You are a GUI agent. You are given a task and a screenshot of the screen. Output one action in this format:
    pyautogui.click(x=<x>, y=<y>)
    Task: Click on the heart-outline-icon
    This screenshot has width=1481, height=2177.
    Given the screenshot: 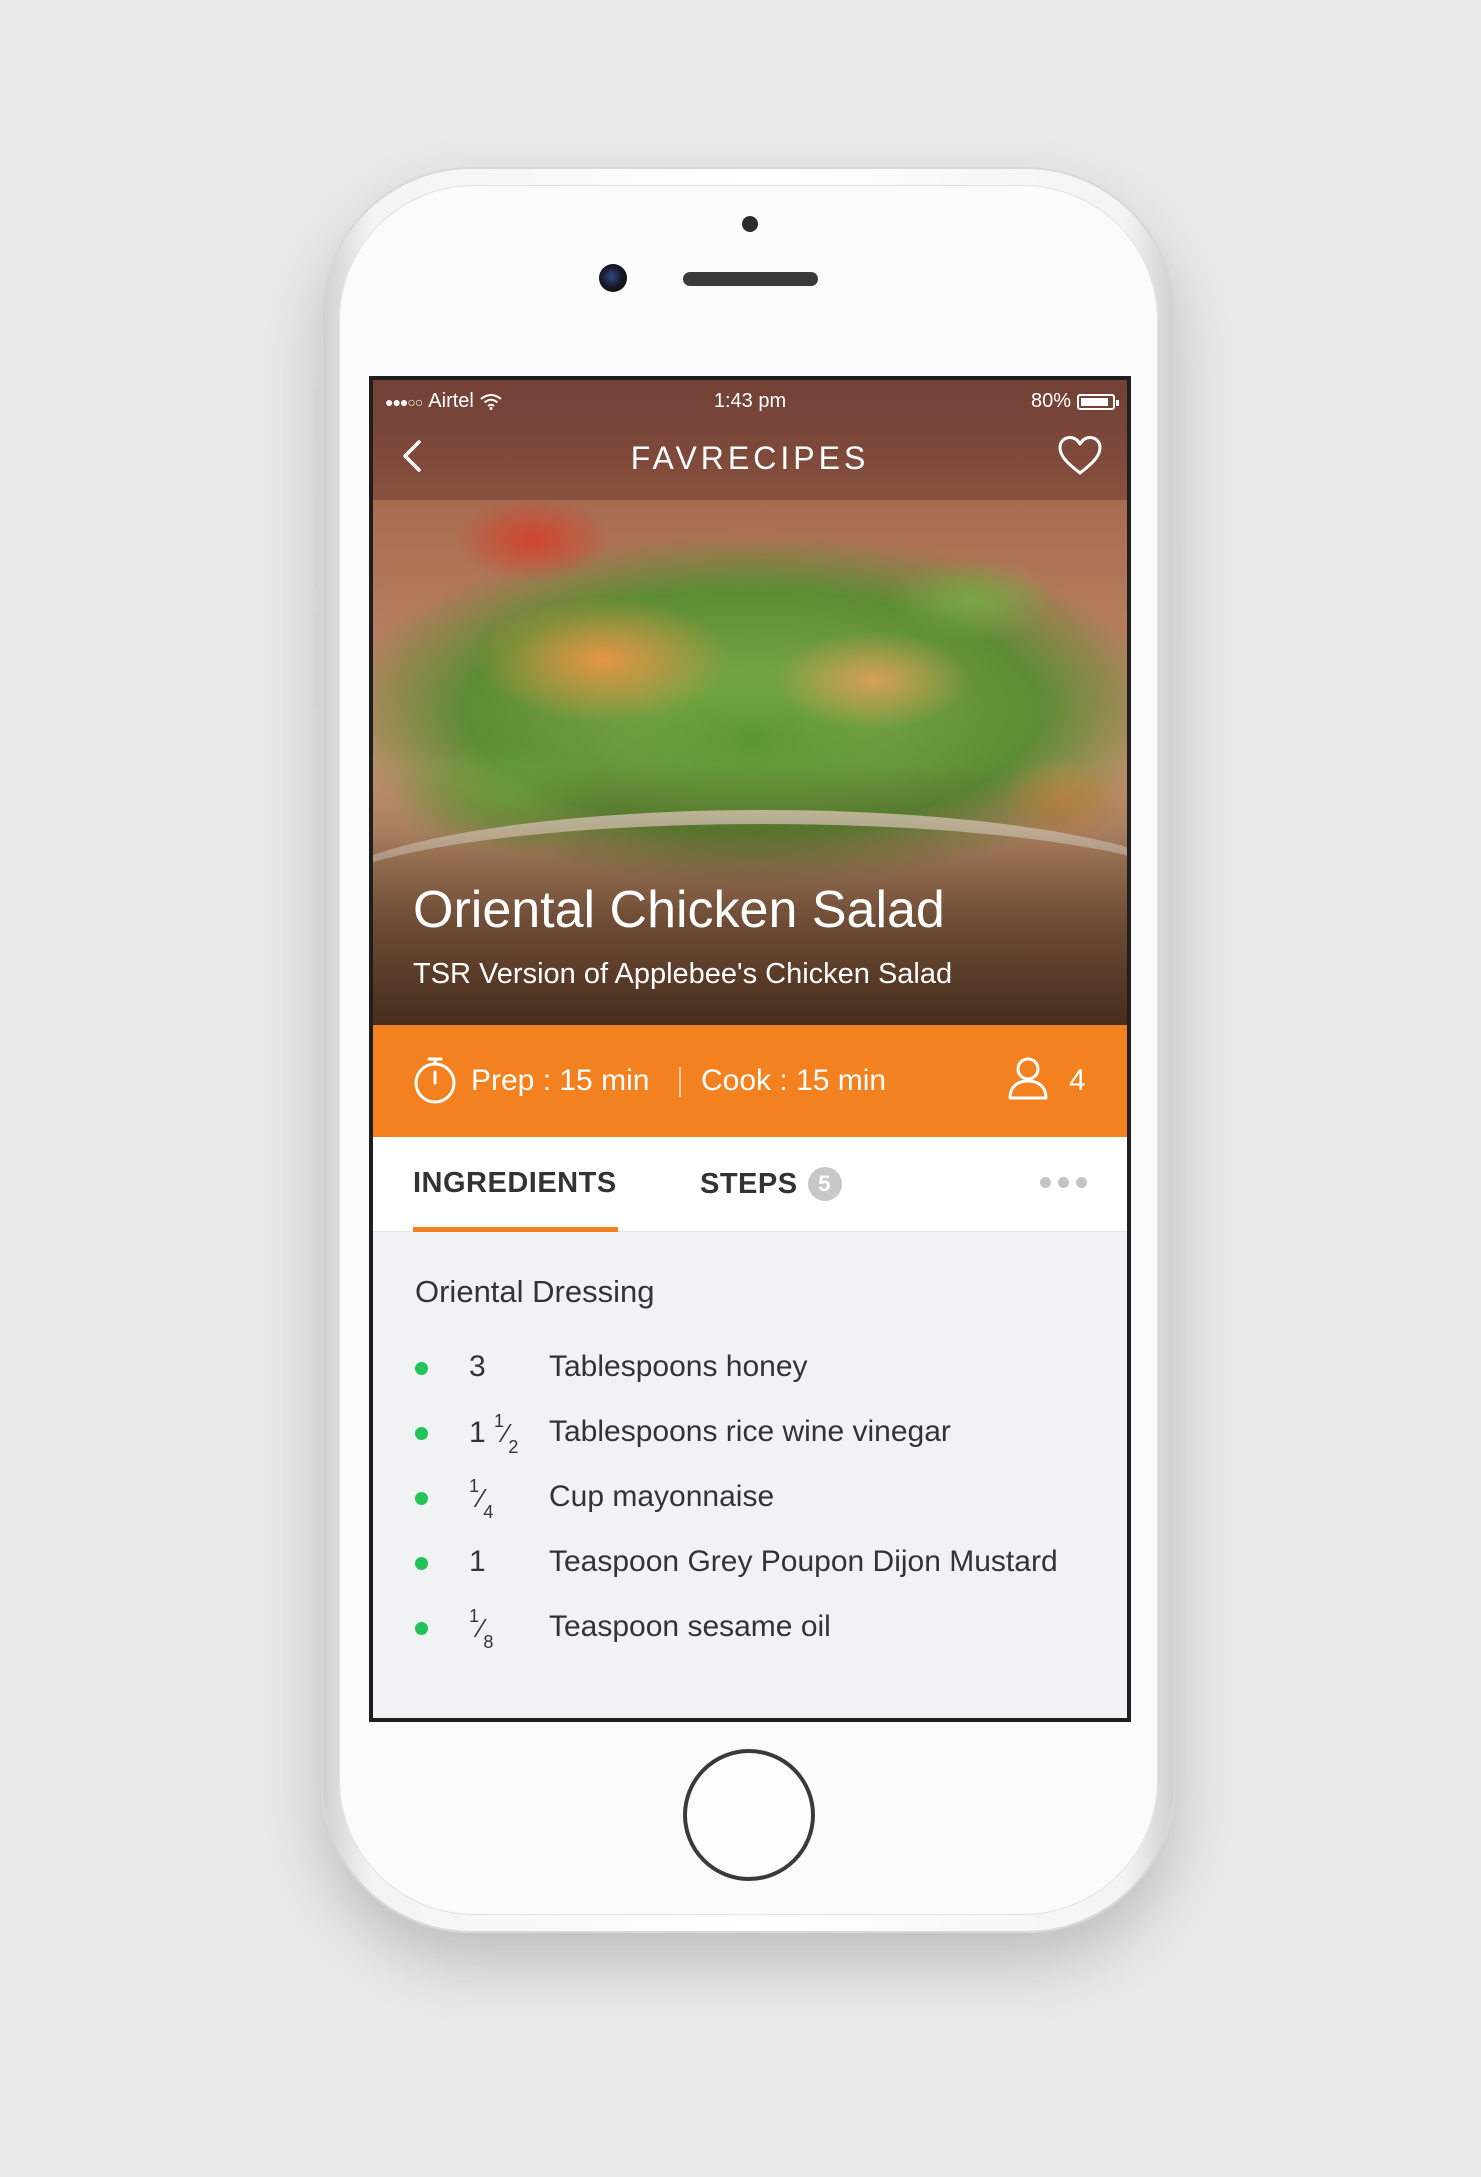 What is the action you would take?
    pyautogui.click(x=1080, y=456)
    